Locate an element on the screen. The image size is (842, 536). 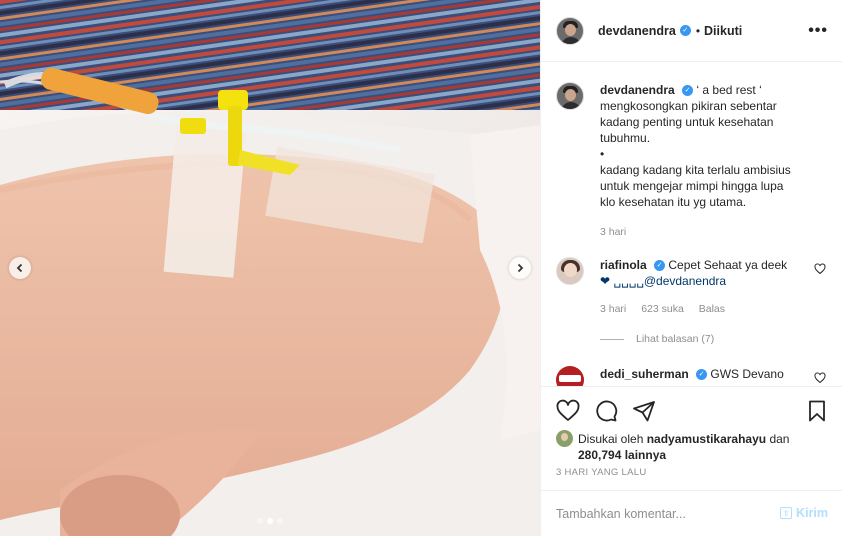
share-paper-plane-icon is located at coordinates (644, 411).